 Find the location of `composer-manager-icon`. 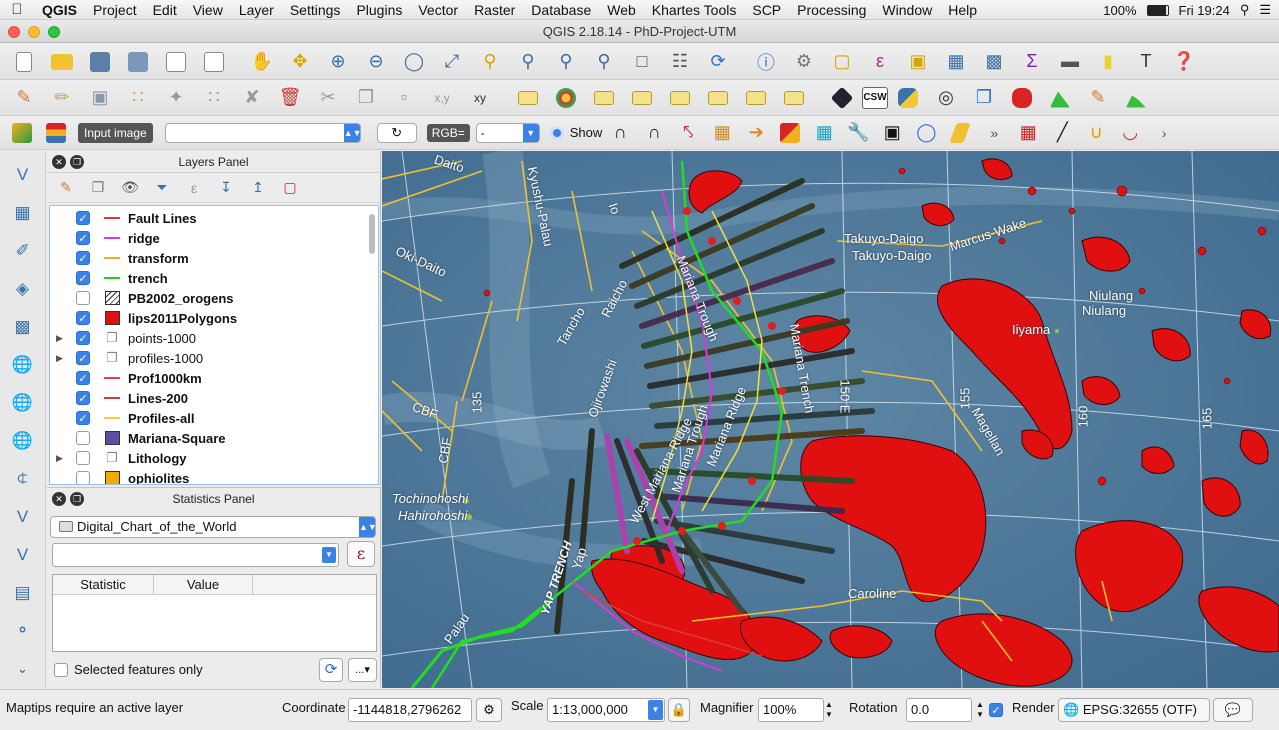

composer-manager-icon is located at coordinates (214, 62).